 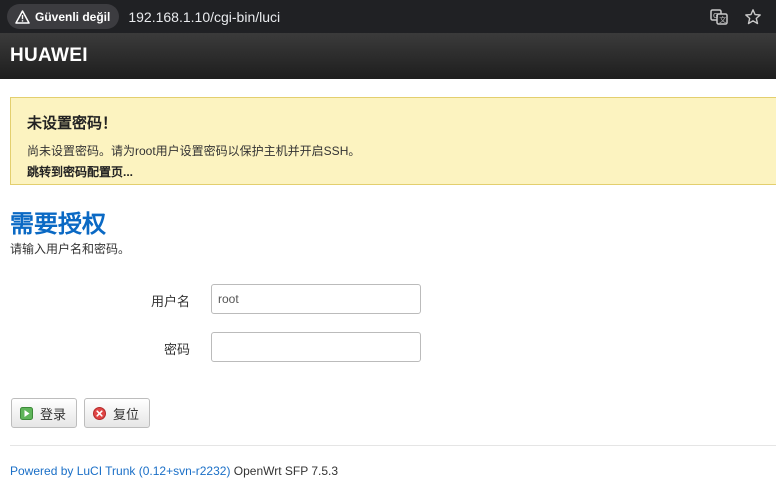 I want to click on login-button: 登录, so click(x=44, y=413).